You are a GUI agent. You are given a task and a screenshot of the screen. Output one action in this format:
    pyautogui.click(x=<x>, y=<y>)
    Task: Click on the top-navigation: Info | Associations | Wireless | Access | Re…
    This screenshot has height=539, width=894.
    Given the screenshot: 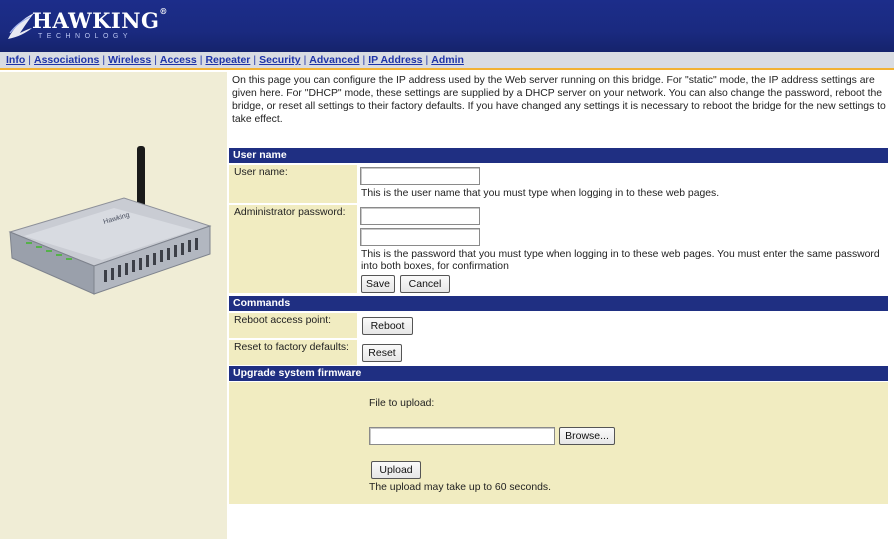 What is the action you would take?
    pyautogui.click(x=447, y=61)
    